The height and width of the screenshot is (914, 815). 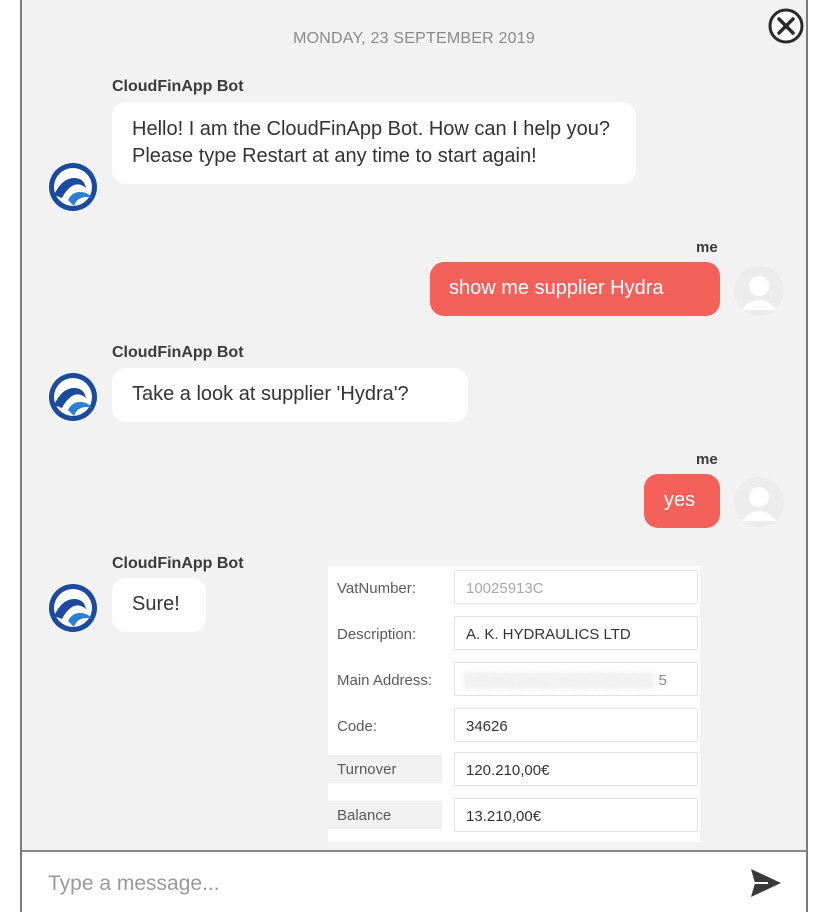 What do you see at coordinates (576, 587) in the screenshot?
I see `field-value: 10025913C` at bounding box center [576, 587].